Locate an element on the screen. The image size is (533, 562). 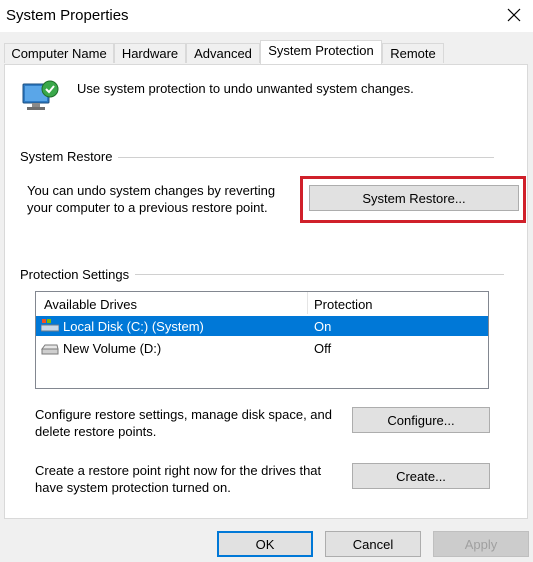
table-row: New Volume (D:) Off is located at coordinates (262, 348).